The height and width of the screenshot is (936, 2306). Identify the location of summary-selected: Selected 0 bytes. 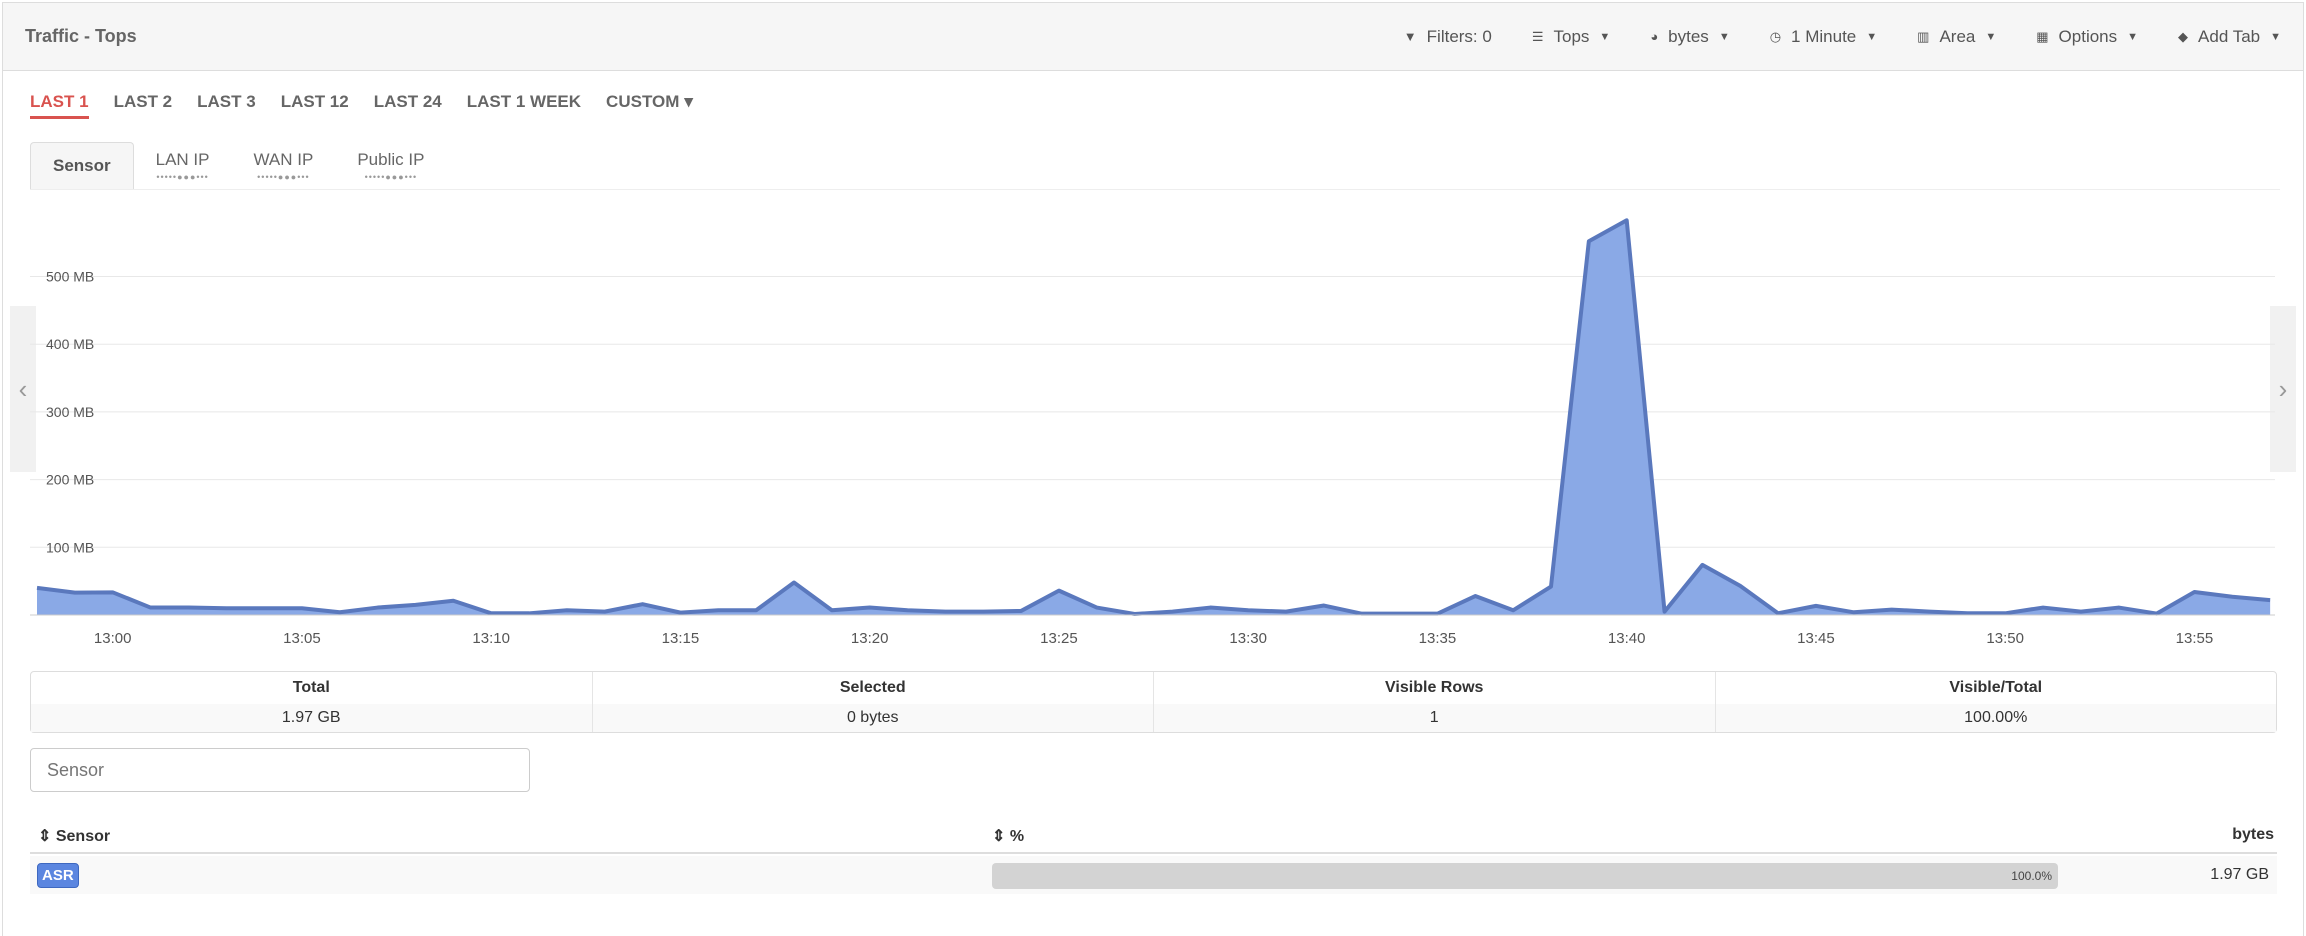
(873, 702).